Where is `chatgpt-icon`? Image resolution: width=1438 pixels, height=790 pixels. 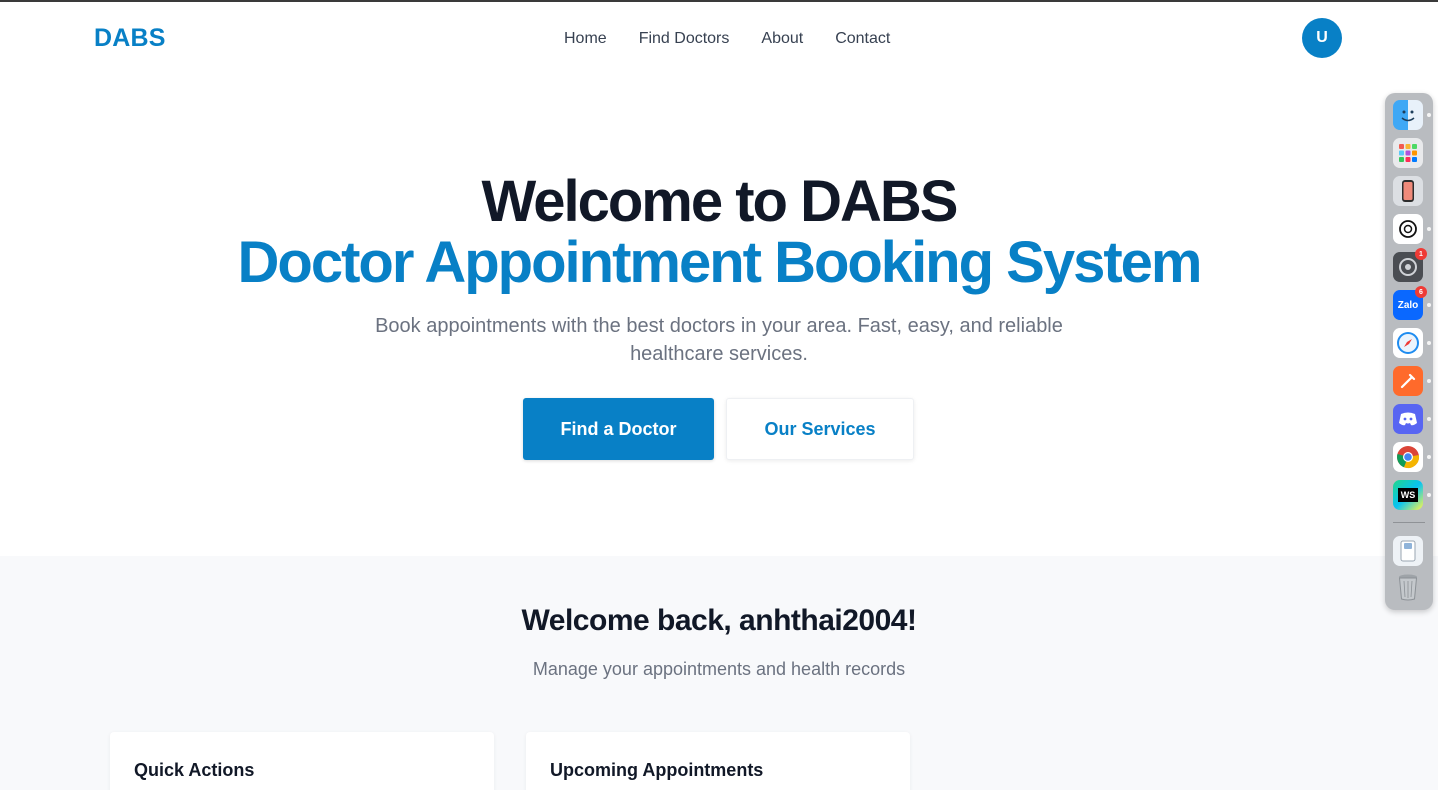
chatgpt-icon is located at coordinates (1408, 229).